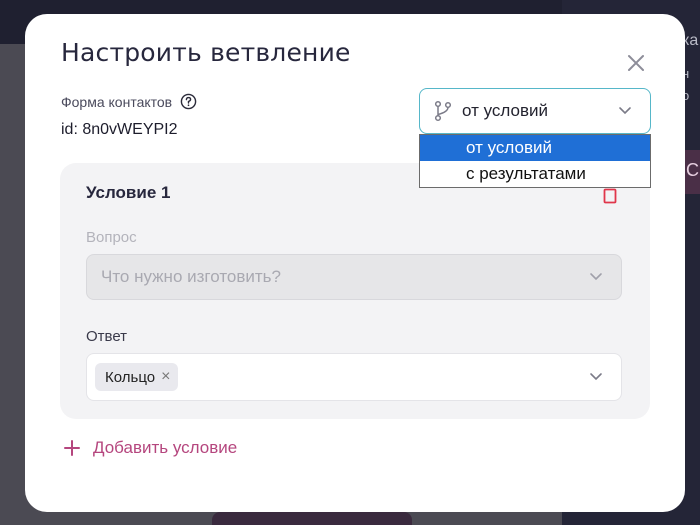 The height and width of the screenshot is (525, 700). I want to click on background-bottom-bar, so click(312, 518).